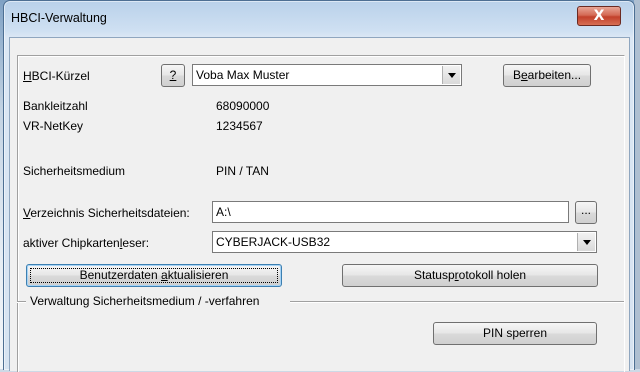  What do you see at coordinates (319, 18) in the screenshot?
I see `title-bar: HBCI-Verwaltung X` at bounding box center [319, 18].